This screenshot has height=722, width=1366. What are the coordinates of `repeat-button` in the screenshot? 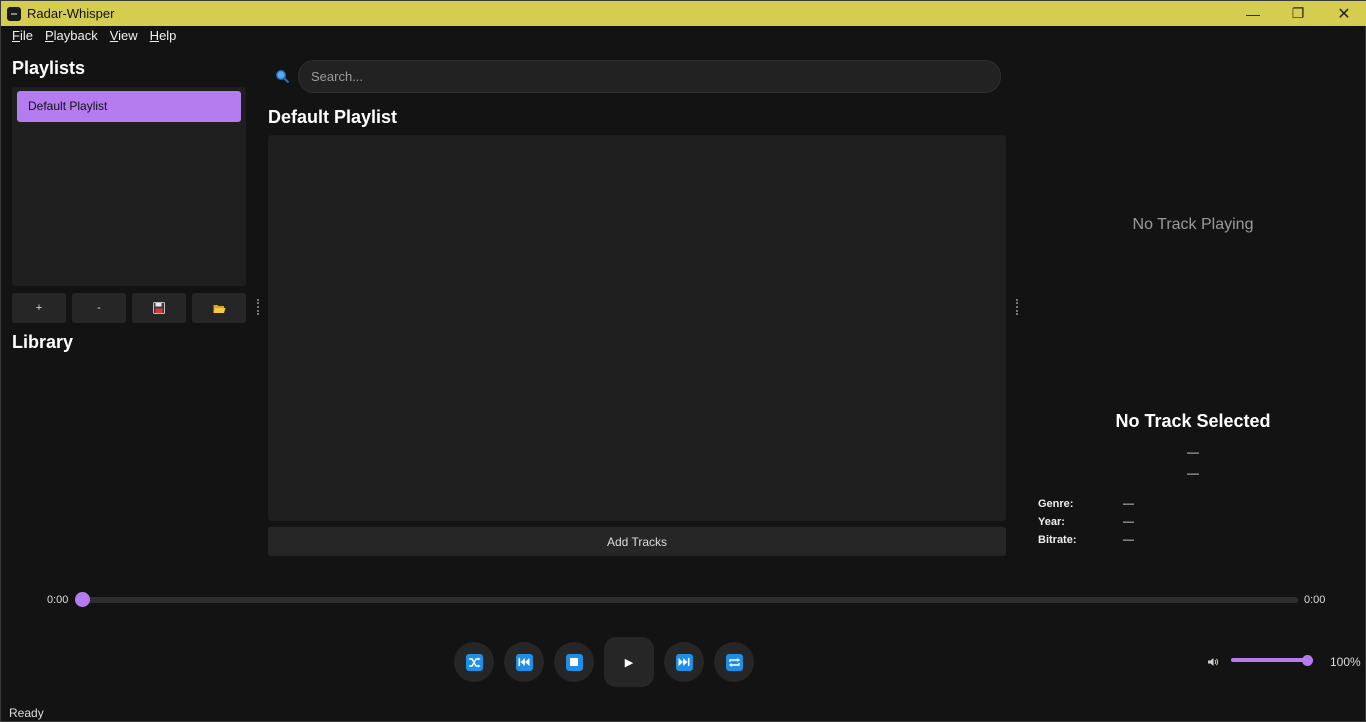 It's located at (734, 662).